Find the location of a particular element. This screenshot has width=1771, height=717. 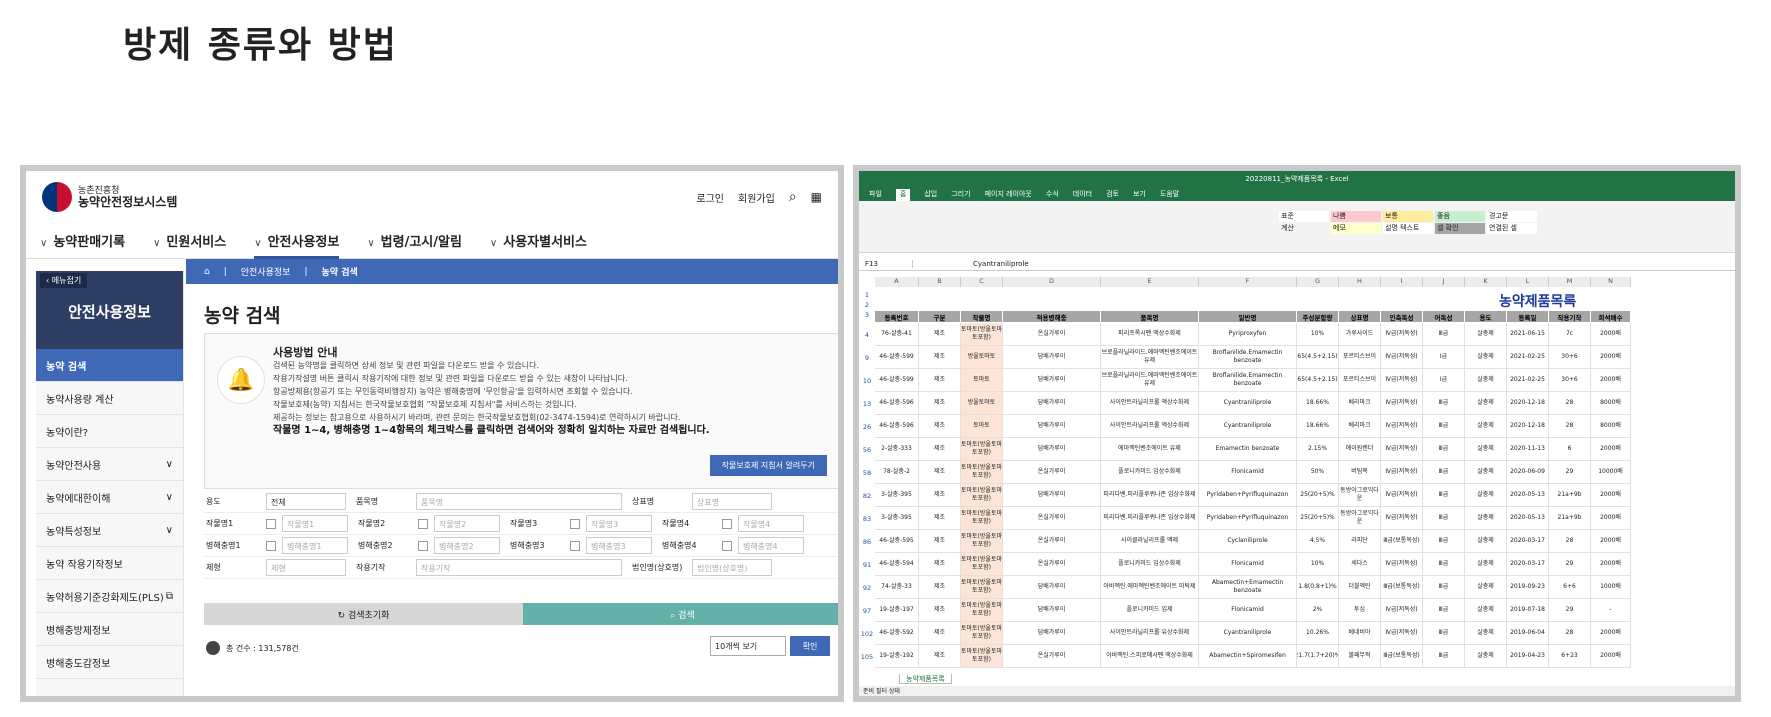

table-cell: 동방아그로익다운 is located at coordinates (1360, 518).